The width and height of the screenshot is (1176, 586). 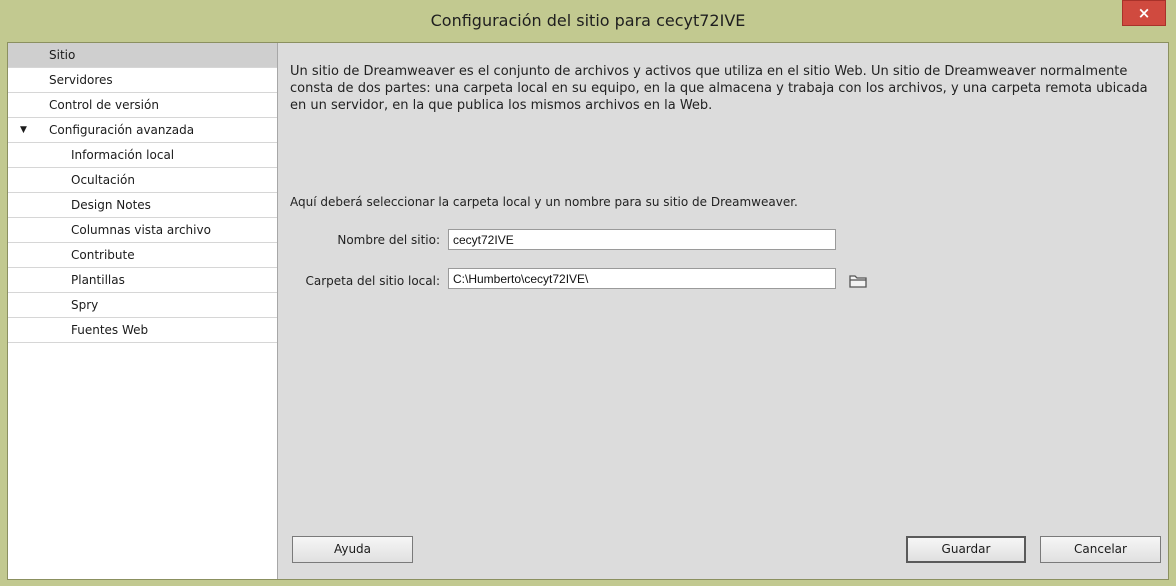 What do you see at coordinates (62, 55) in the screenshot?
I see `sidebar-item-label: Sitio` at bounding box center [62, 55].